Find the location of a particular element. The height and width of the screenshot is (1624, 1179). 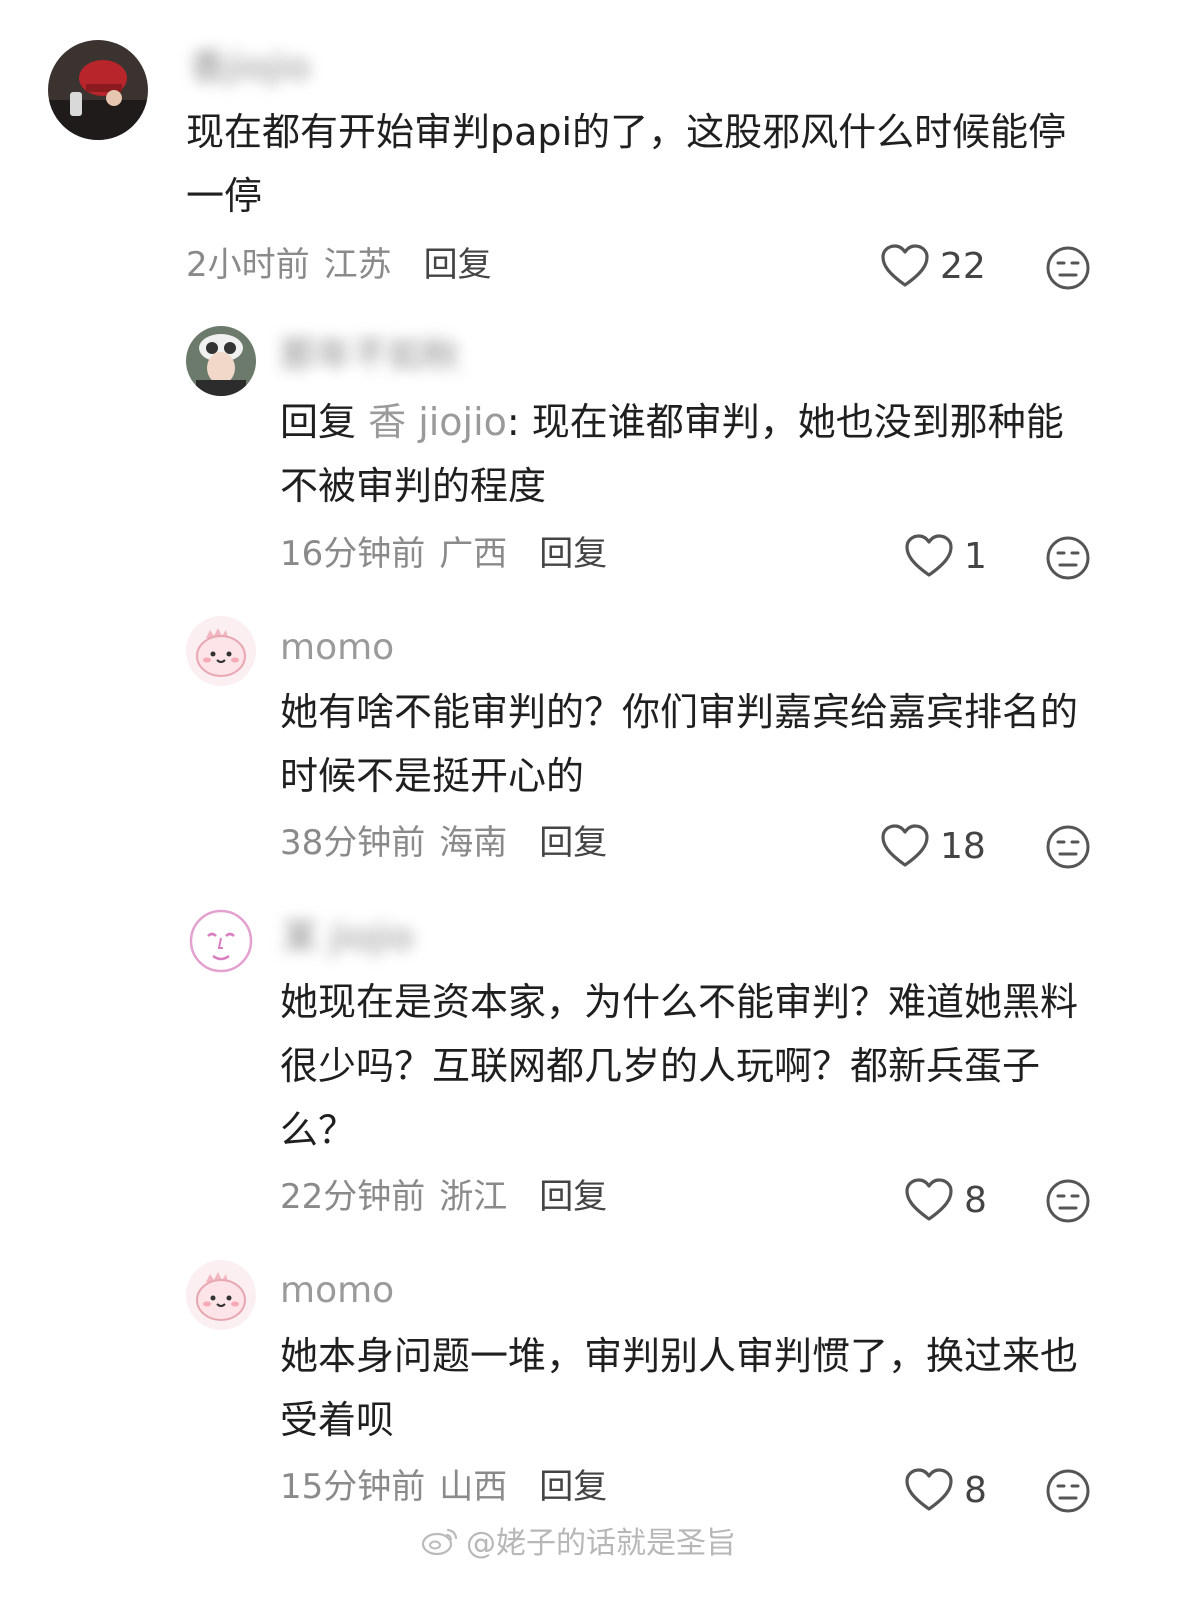

comment-meta: 2小时前 江苏 回复 is located at coordinates (339, 265).